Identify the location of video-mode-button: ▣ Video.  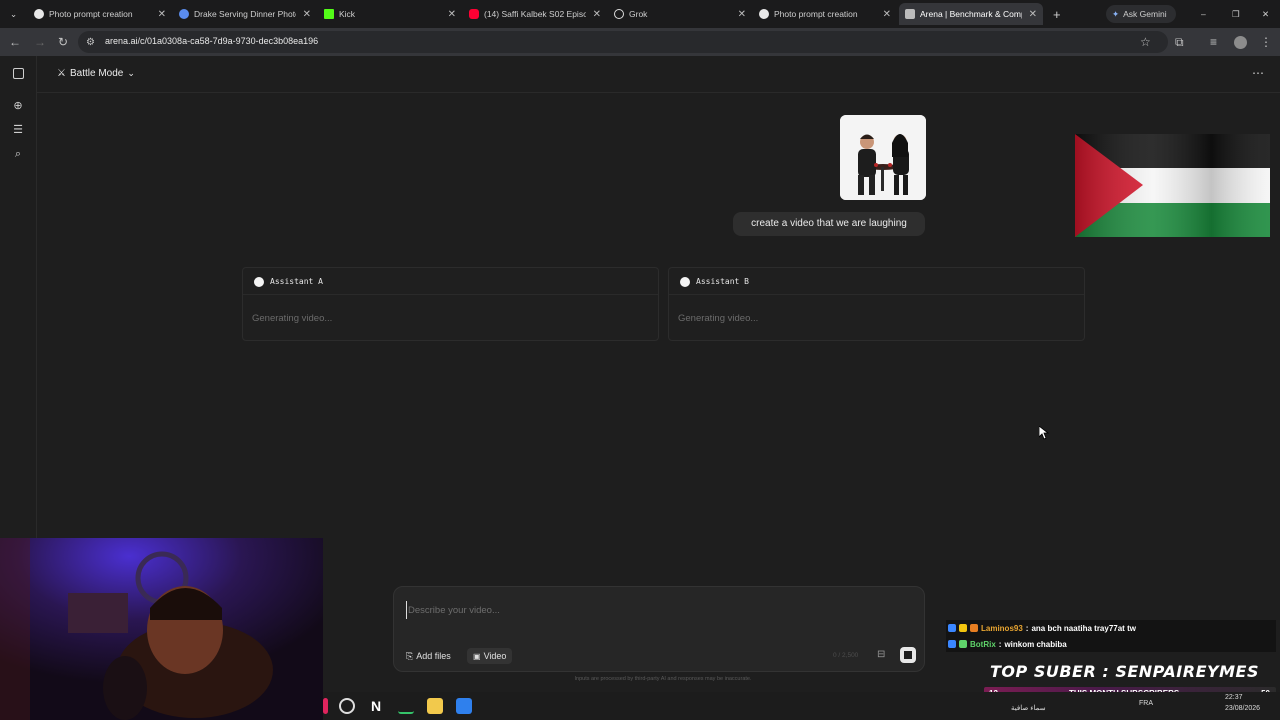
(490, 656).